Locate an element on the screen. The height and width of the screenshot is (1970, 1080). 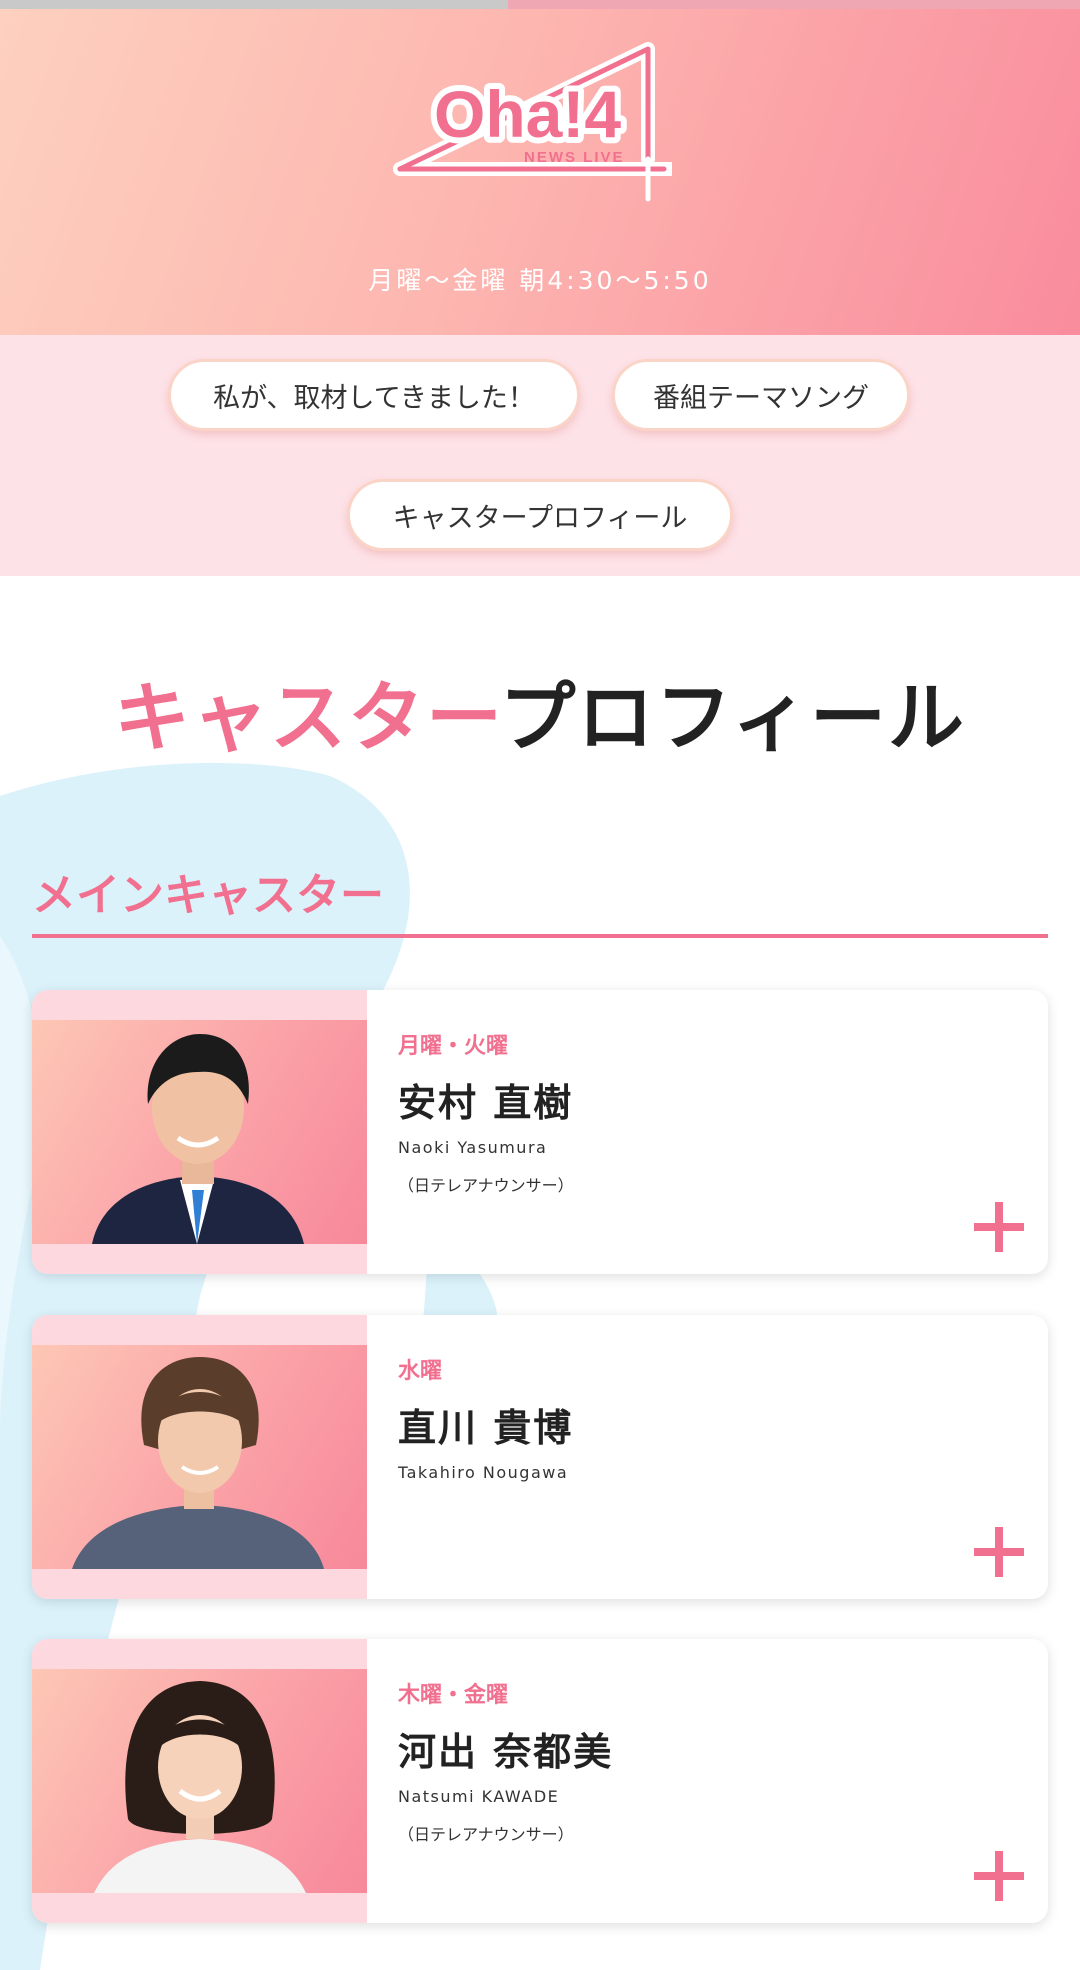
caster-day: 水曜 is located at coordinates (420, 1371).